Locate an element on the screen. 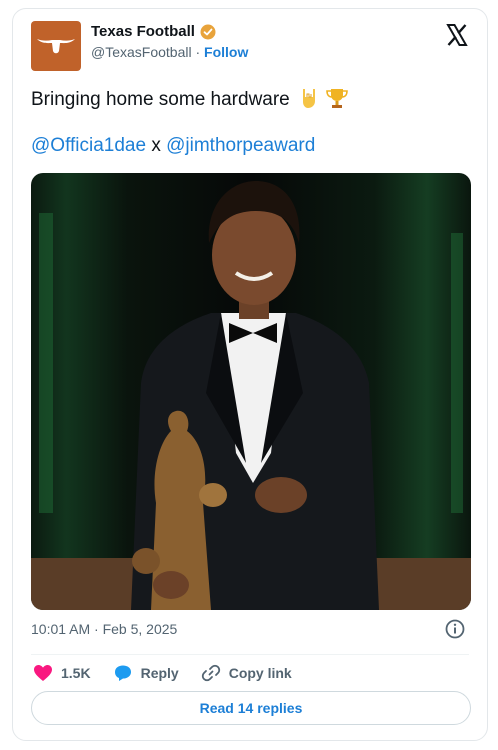 The height and width of the screenshot is (750, 498). holding-hand is located at coordinates (171, 585).